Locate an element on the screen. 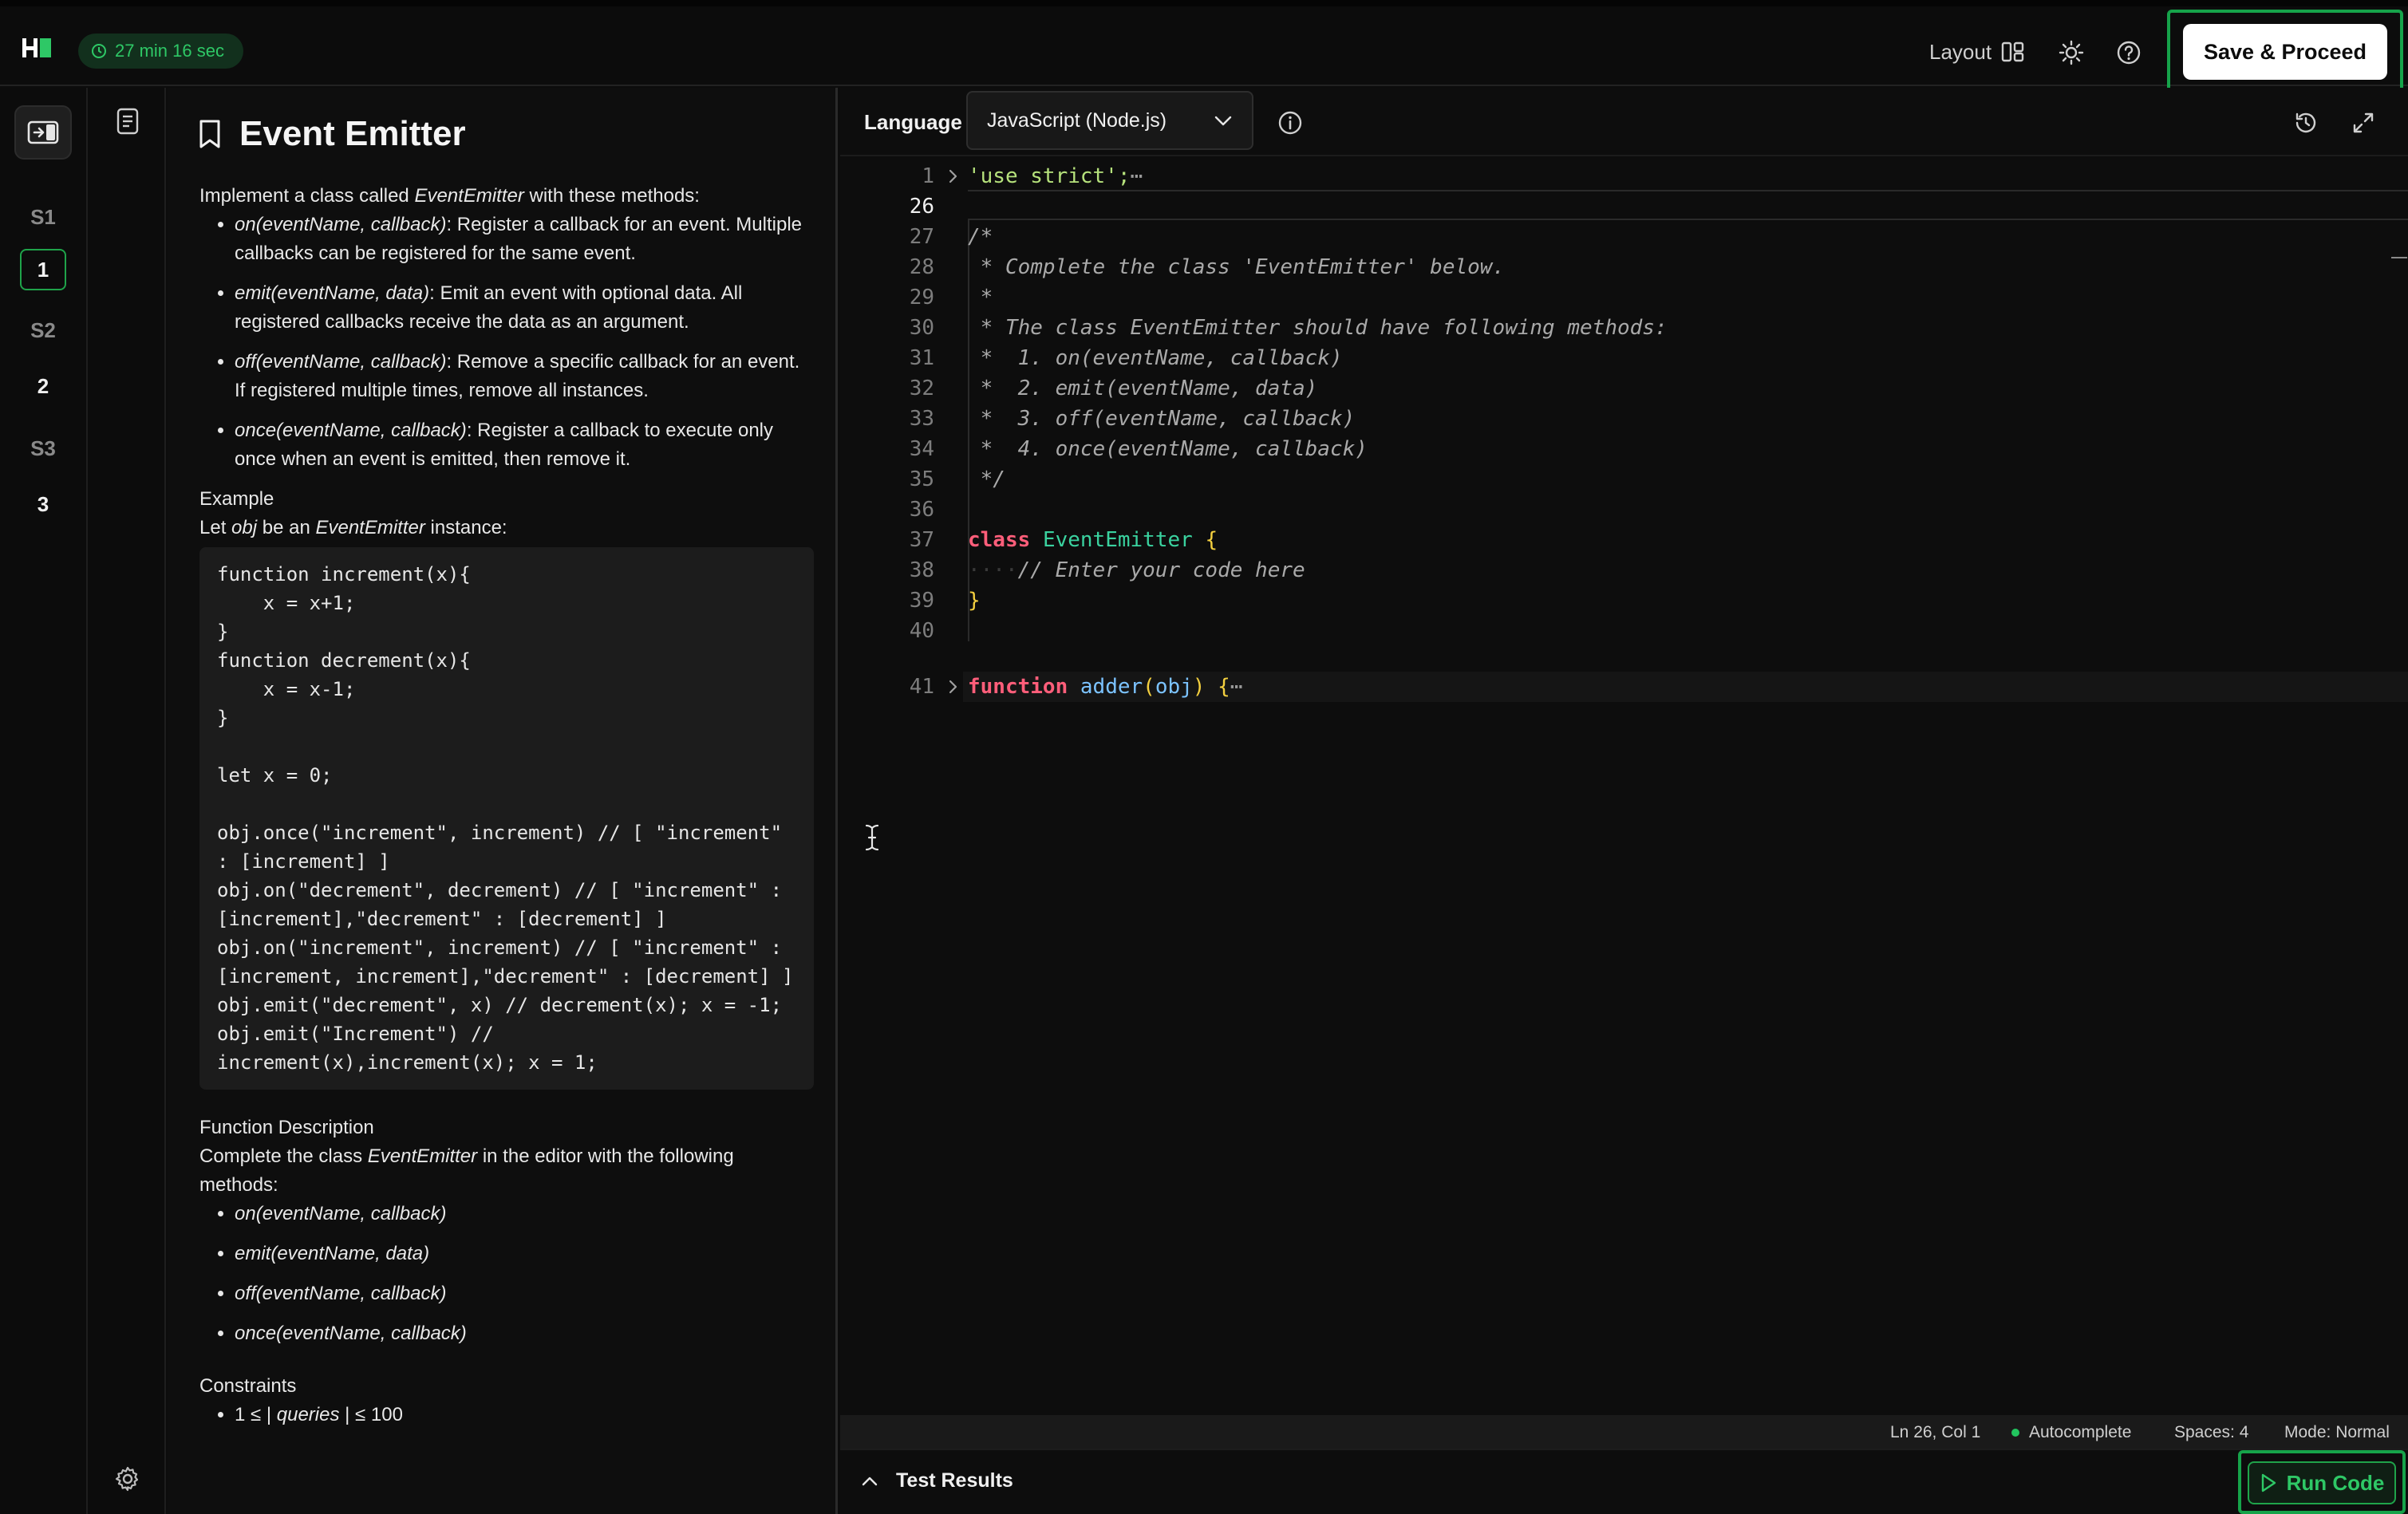 This screenshot has height=1514, width=2408. layout-button: Layout is located at coordinates (1977, 52).